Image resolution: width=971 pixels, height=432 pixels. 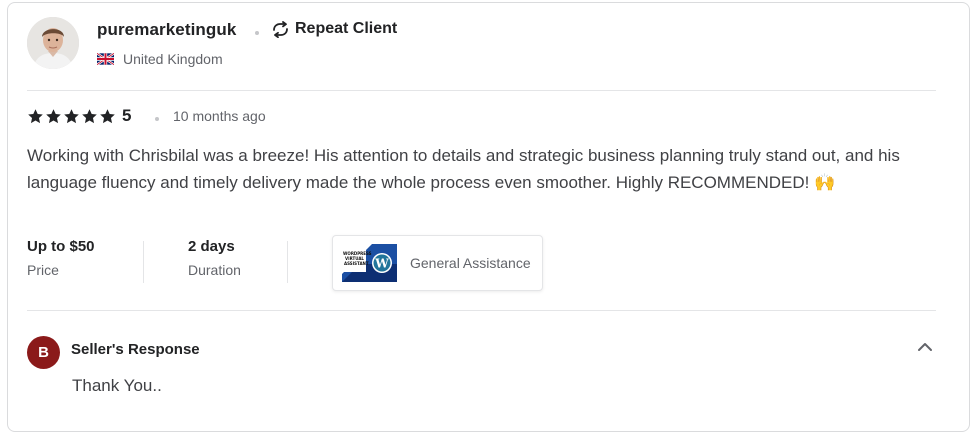 I want to click on chevron-up-icon, so click(x=925, y=347).